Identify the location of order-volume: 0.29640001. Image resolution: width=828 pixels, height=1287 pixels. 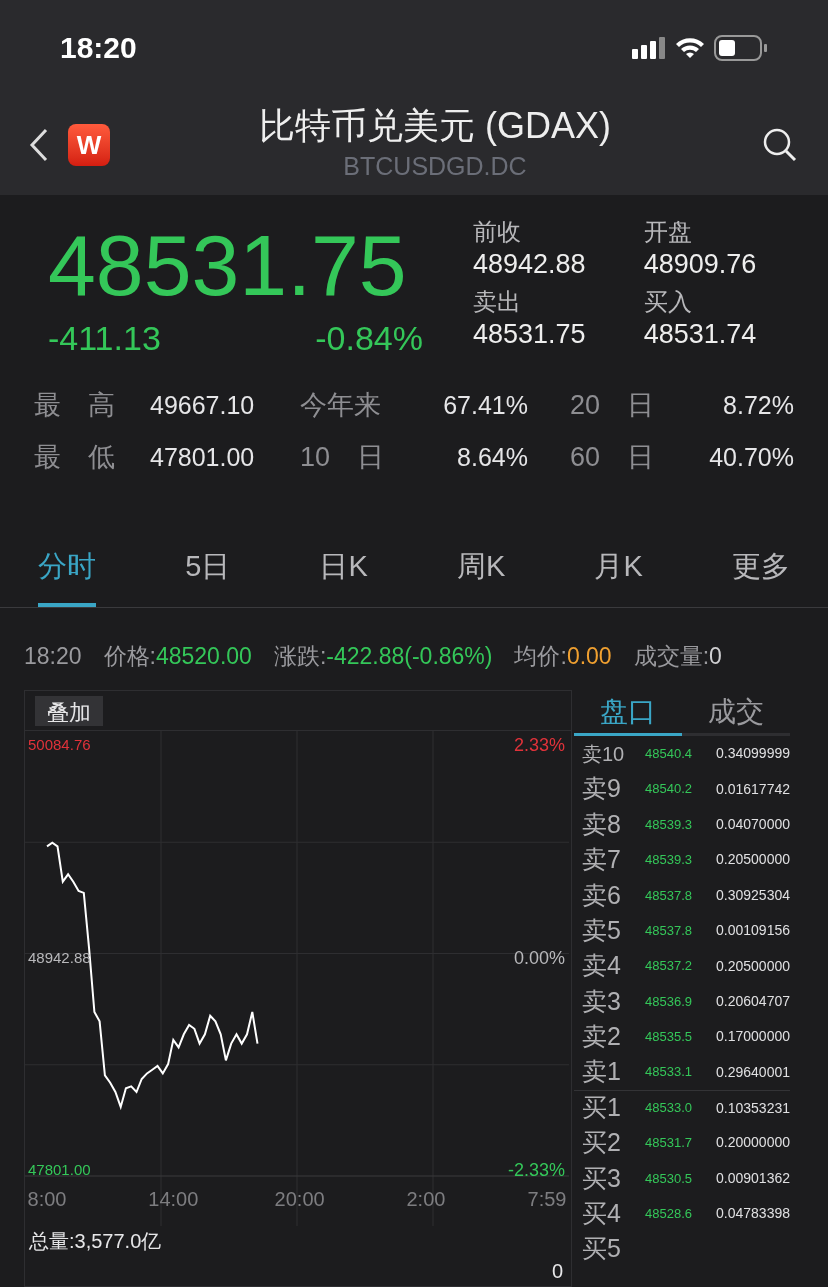
(753, 1072).